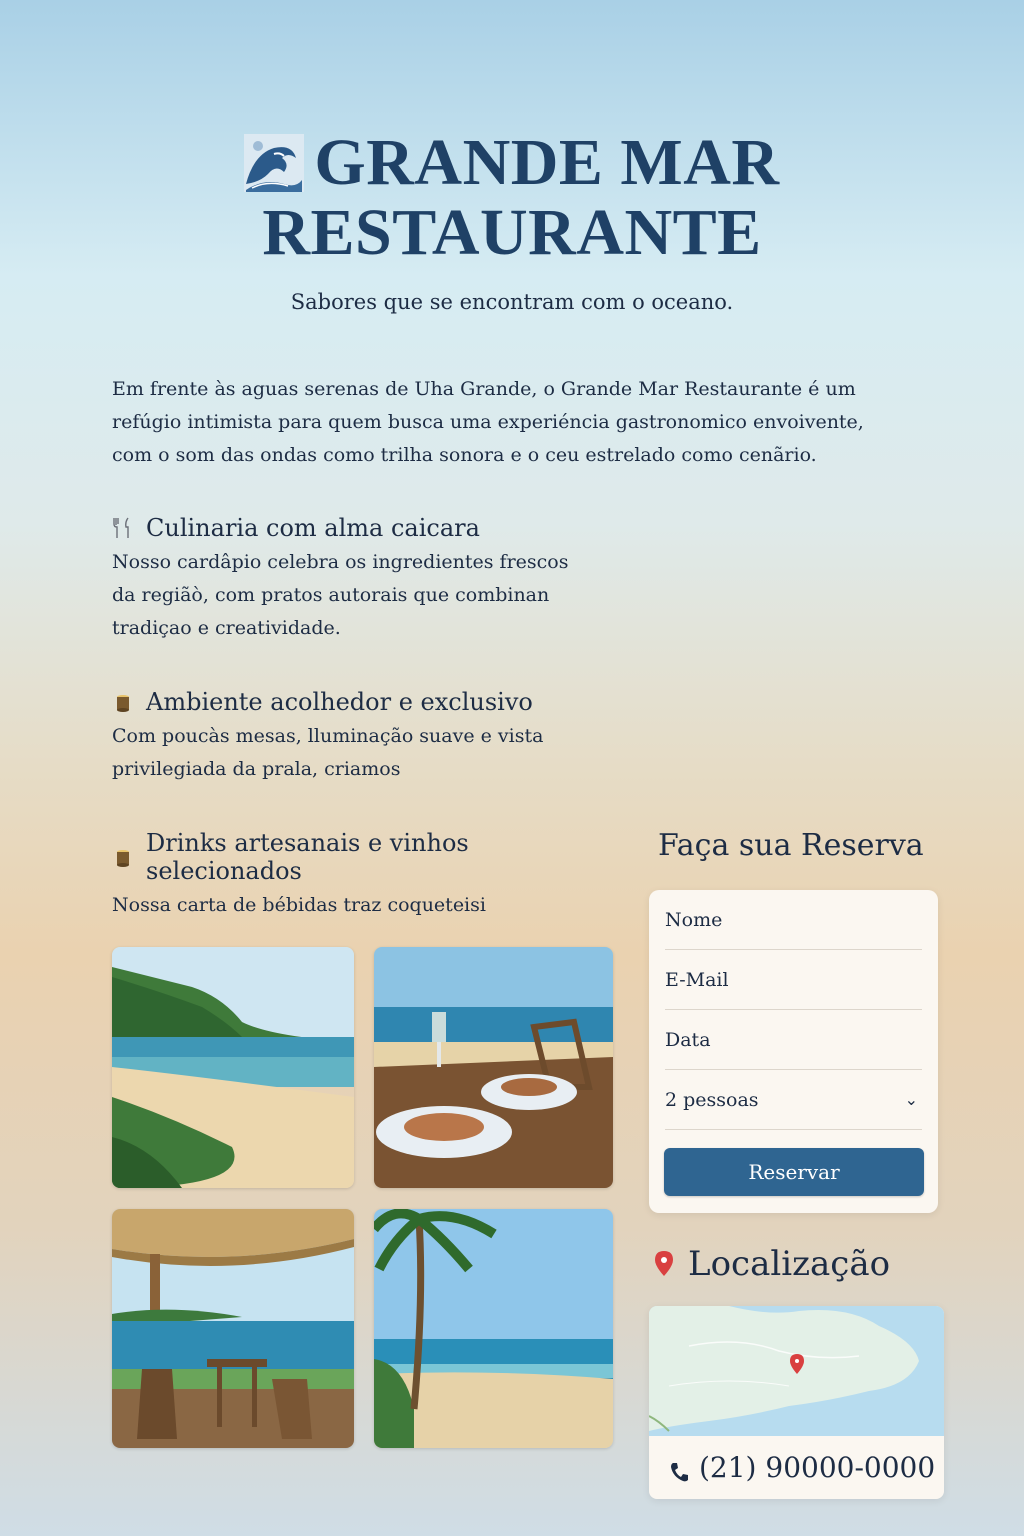 This screenshot has width=1024, height=1536. Describe the element at coordinates (233, 1328) in the screenshot. I see `terrace-photo` at that location.